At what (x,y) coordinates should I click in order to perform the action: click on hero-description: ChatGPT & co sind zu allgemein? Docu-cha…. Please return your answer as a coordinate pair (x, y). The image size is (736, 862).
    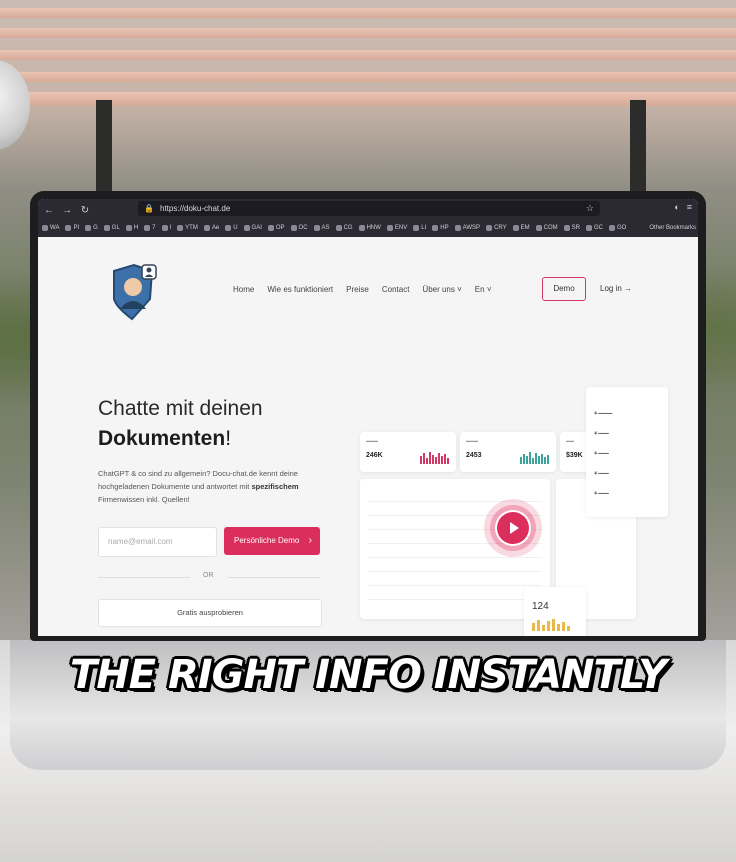
    Looking at the image, I should click on (213, 486).